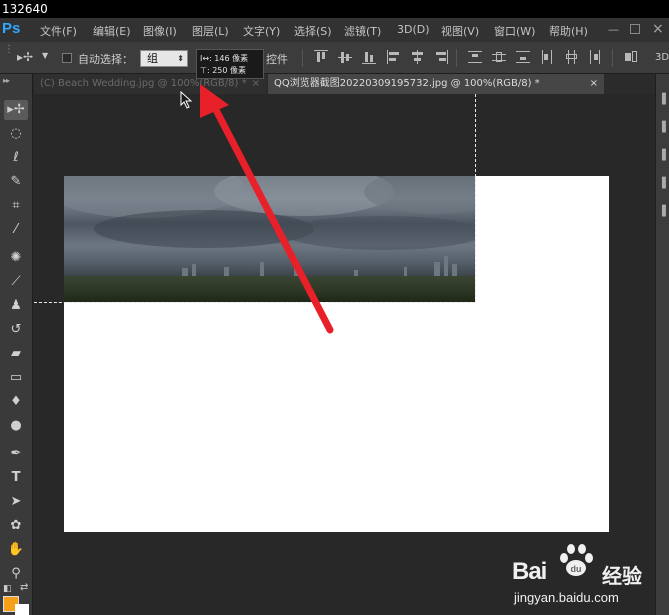 The height and width of the screenshot is (615, 669). Describe the element at coordinates (25, 57) in the screenshot. I see `move-tool-preset-icon: ▸✢` at that location.